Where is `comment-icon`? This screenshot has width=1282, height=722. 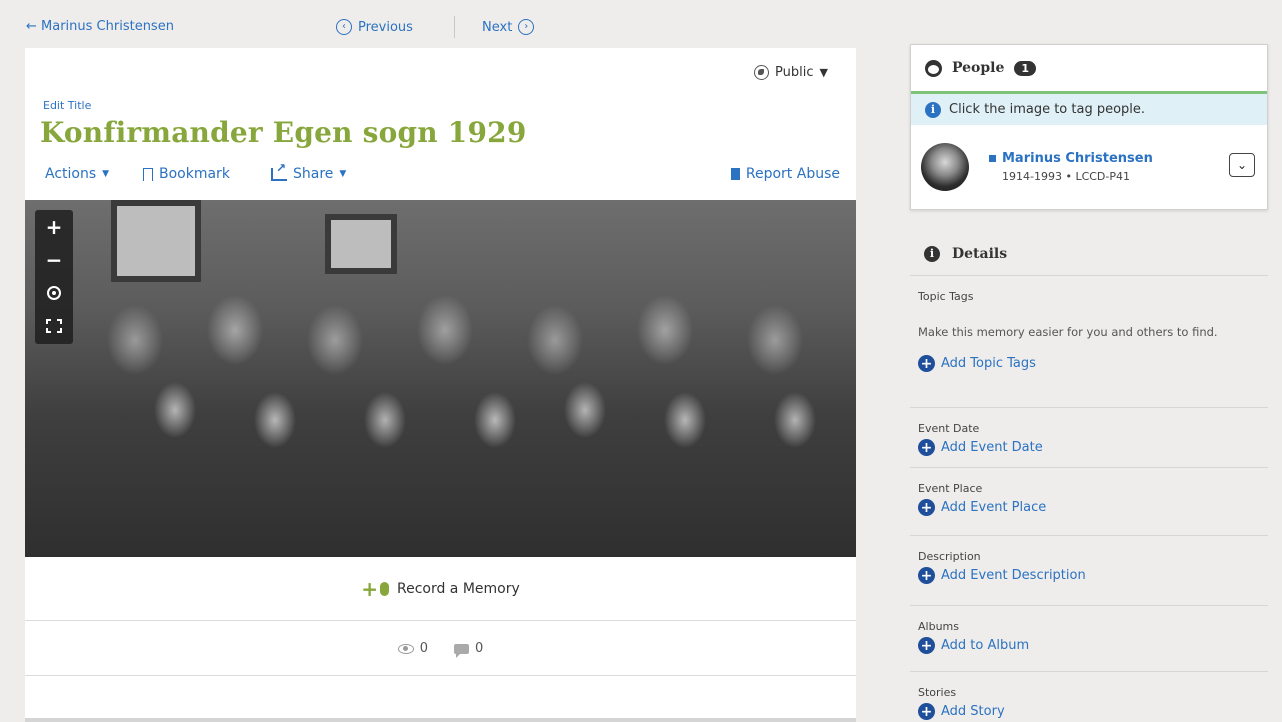 comment-icon is located at coordinates (461, 650).